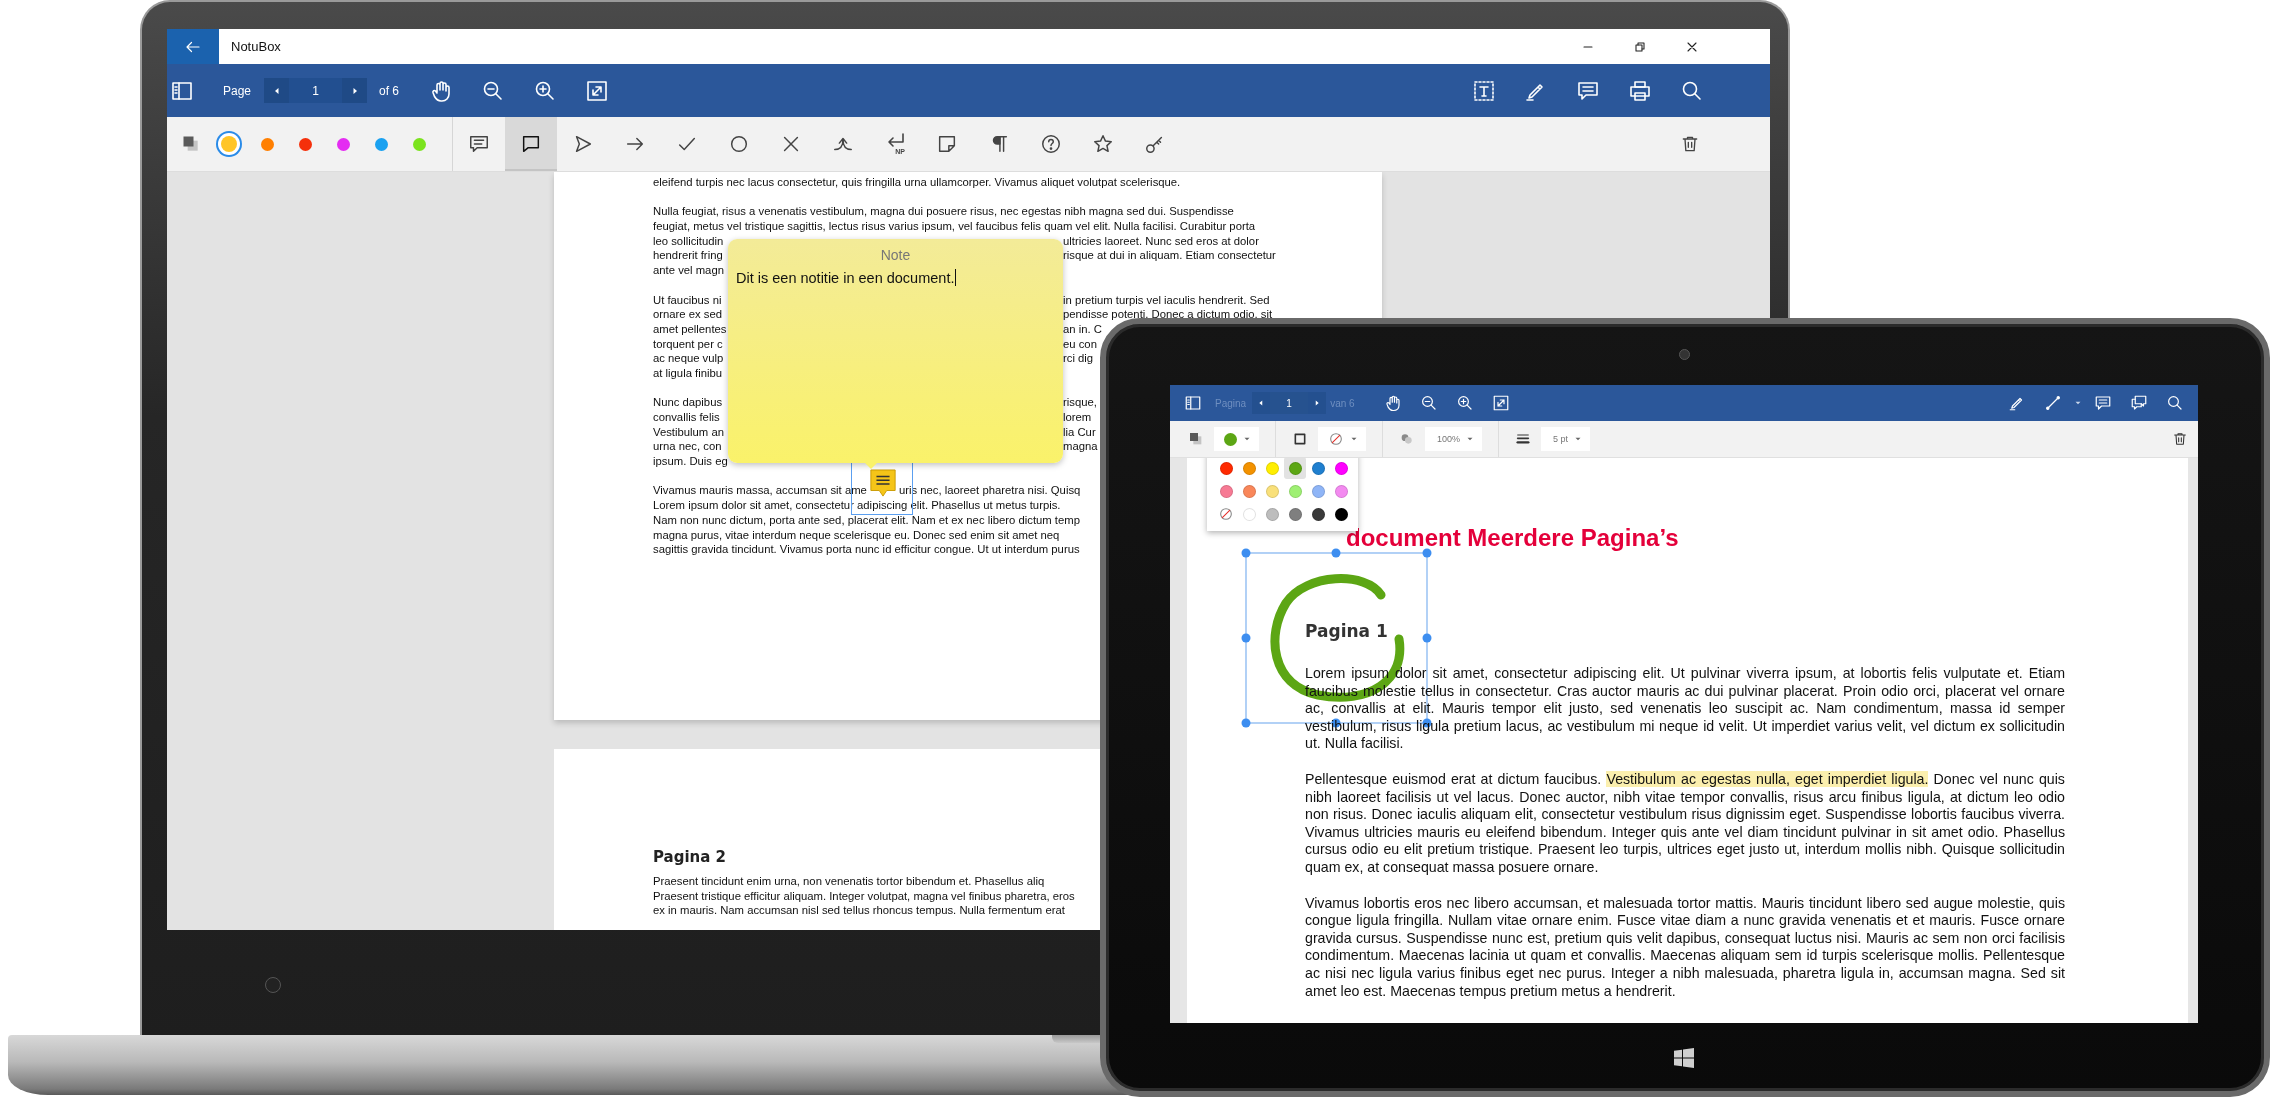 The width and height of the screenshot is (2290, 1113). Describe the element at coordinates (690, 858) in the screenshot. I see `page-heading: Pagina 2` at that location.